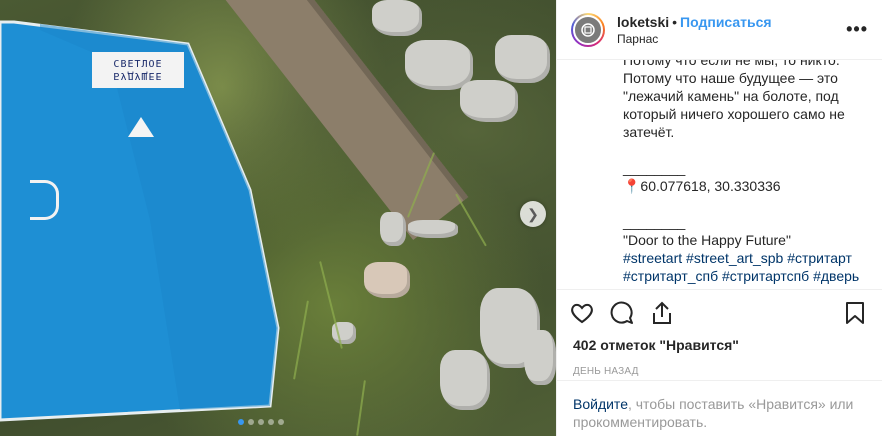 The height and width of the screenshot is (436, 882). What do you see at coordinates (600, 404) in the screenshot?
I see `login-link: Войдите` at bounding box center [600, 404].